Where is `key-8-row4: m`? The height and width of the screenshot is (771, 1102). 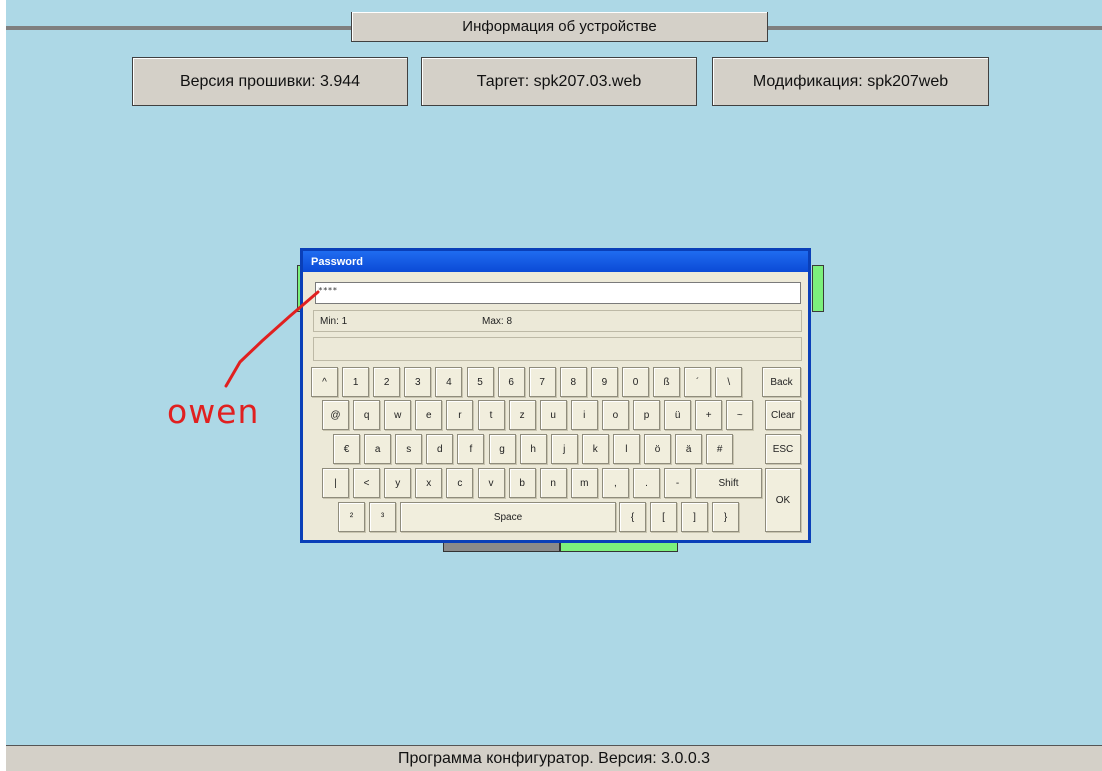 key-8-row4: m is located at coordinates (584, 483).